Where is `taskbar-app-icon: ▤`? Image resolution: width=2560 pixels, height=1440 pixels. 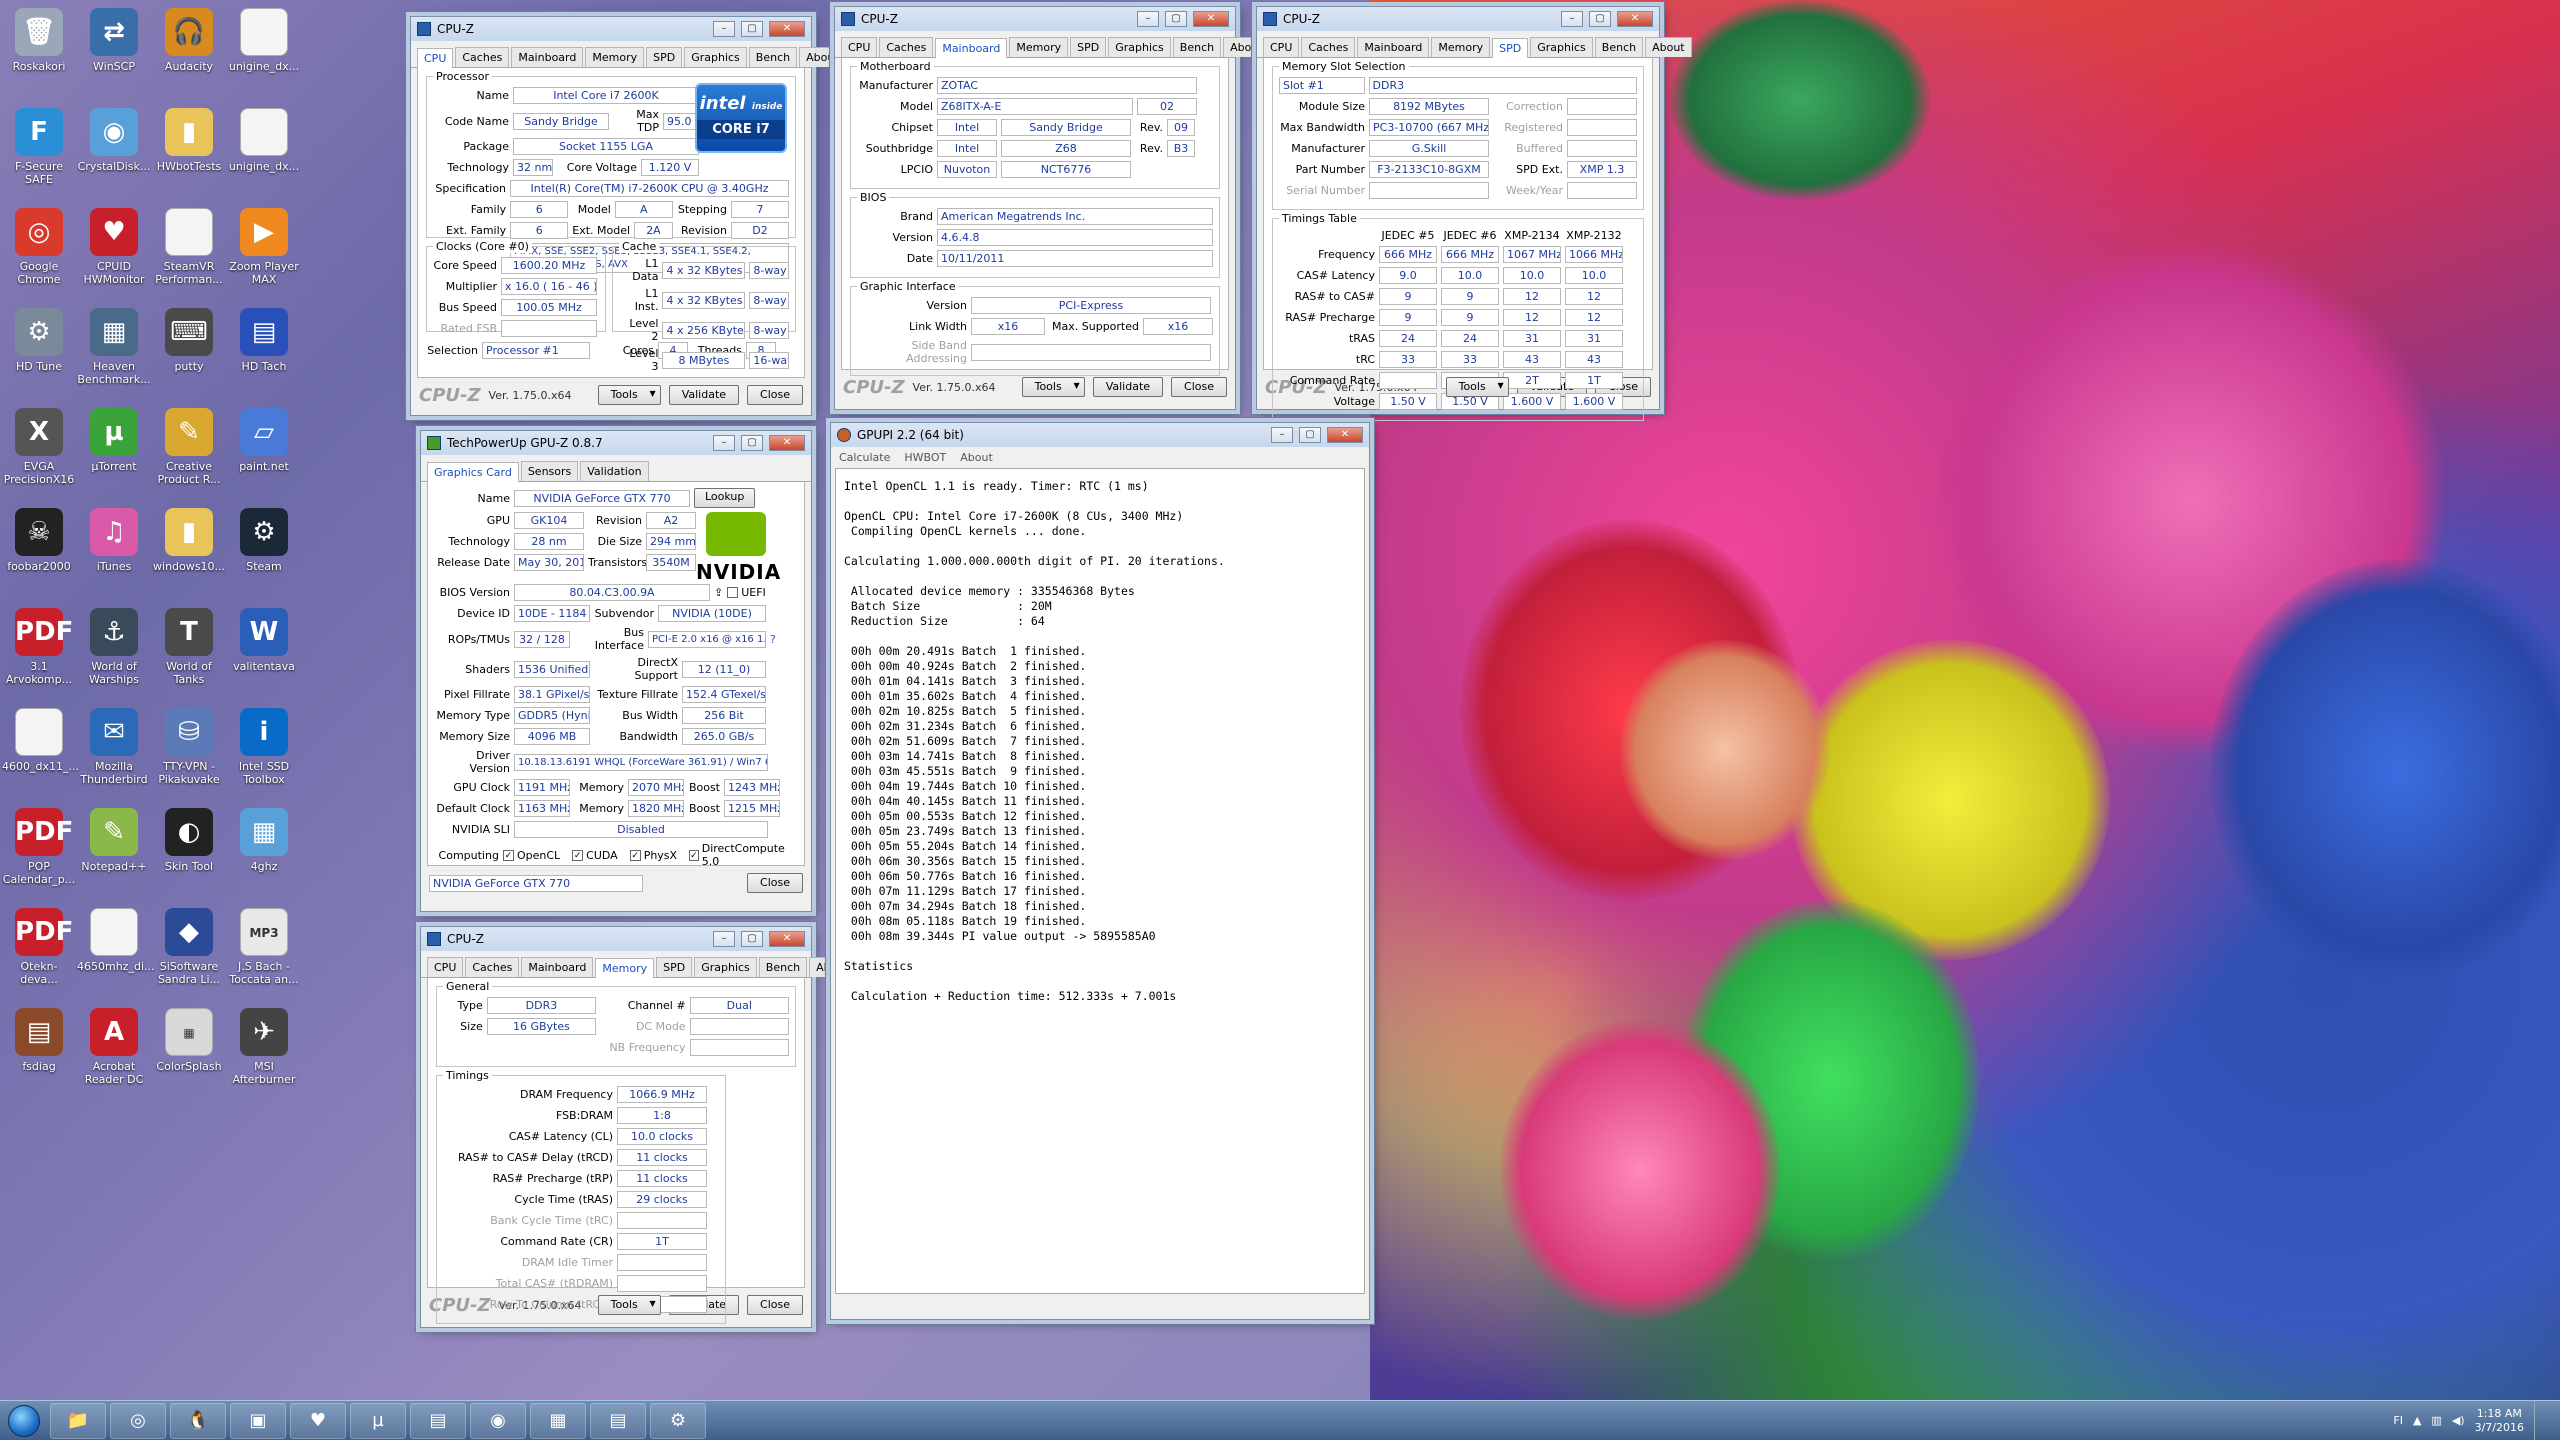
taskbar-app-icon: ▤ is located at coordinates (618, 1420).